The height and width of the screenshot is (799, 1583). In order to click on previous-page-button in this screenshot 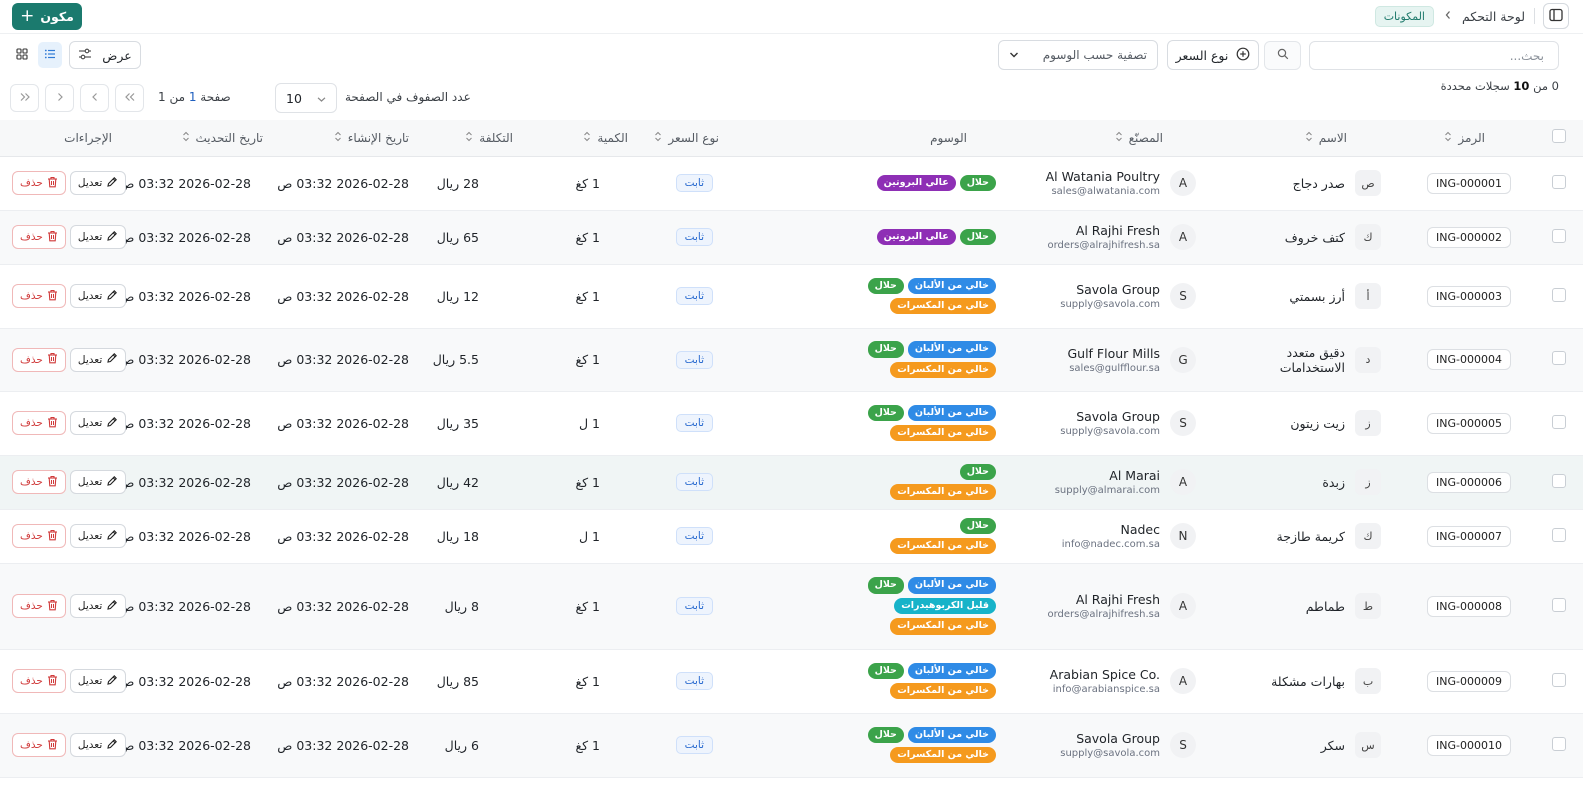, I will do `click(94, 98)`.